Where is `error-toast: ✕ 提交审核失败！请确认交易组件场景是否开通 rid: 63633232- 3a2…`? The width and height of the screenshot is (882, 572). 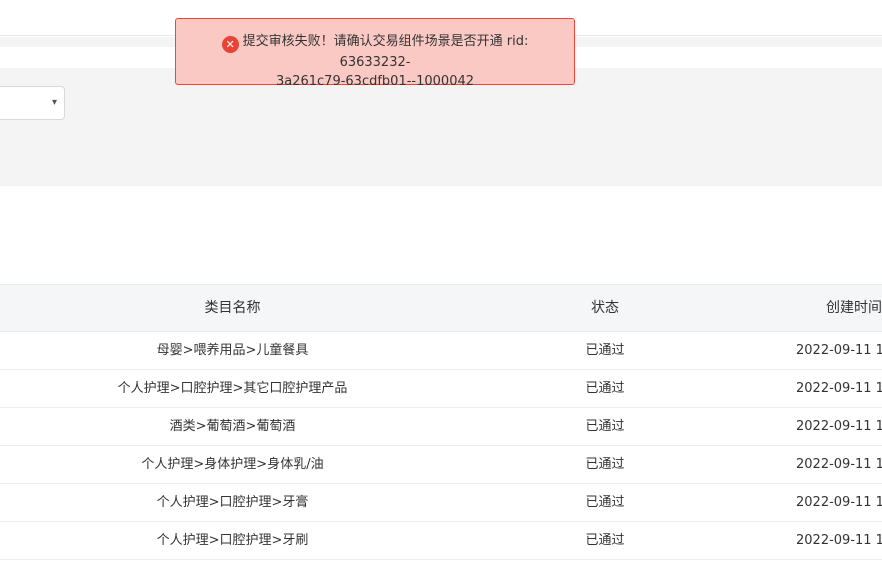
error-toast: ✕ 提交审核失败！请确认交易组件场景是否开通 rid: 63633232- 3a2… is located at coordinates (375, 53).